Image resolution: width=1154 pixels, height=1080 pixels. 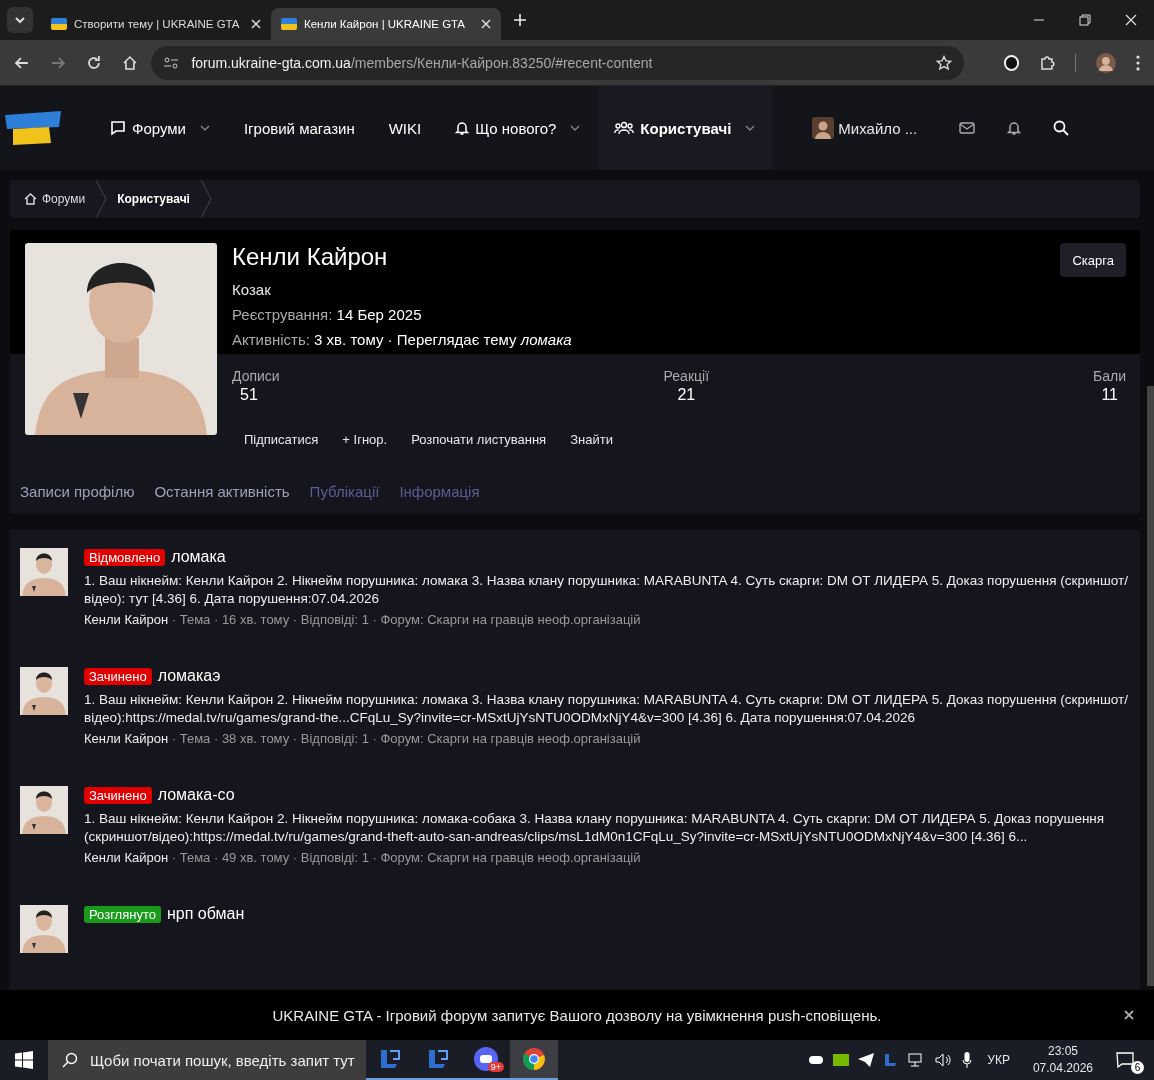 What do you see at coordinates (205, 914) in the screenshot?
I see `thread-title-link: нрп обман` at bounding box center [205, 914].